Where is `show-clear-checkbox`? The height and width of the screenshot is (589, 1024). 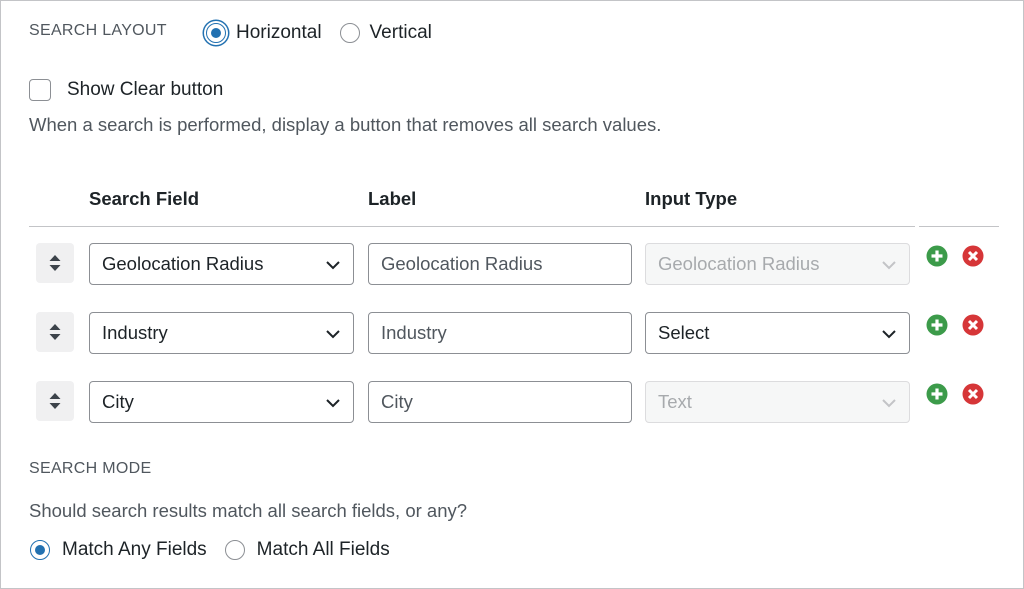 show-clear-checkbox is located at coordinates (40, 90).